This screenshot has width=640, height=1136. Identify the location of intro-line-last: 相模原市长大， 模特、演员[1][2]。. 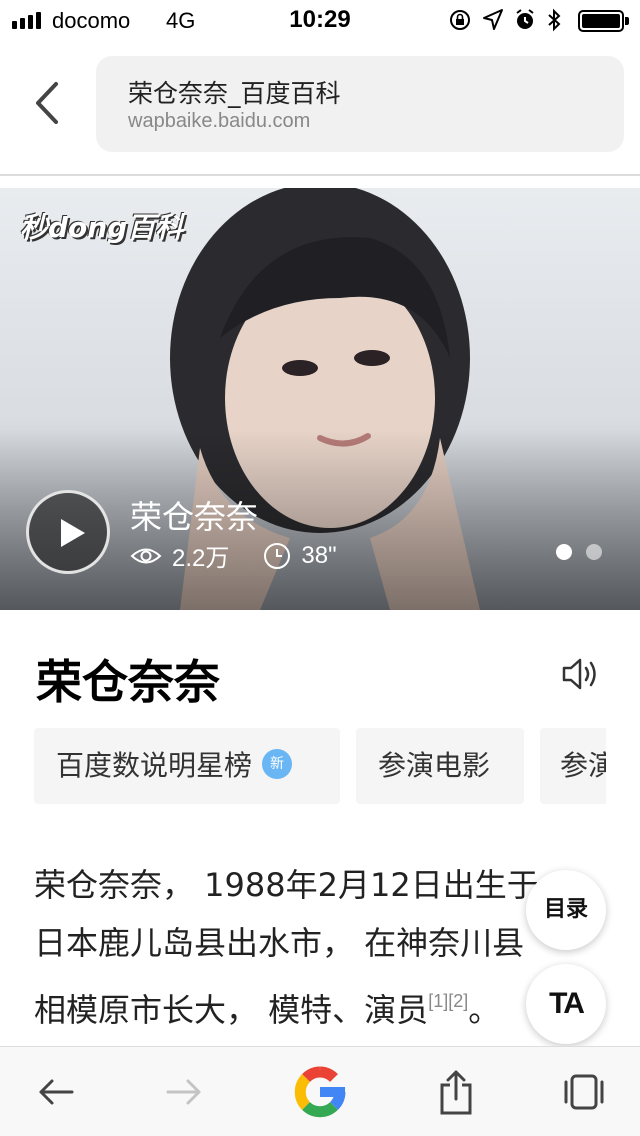
(314, 1005).